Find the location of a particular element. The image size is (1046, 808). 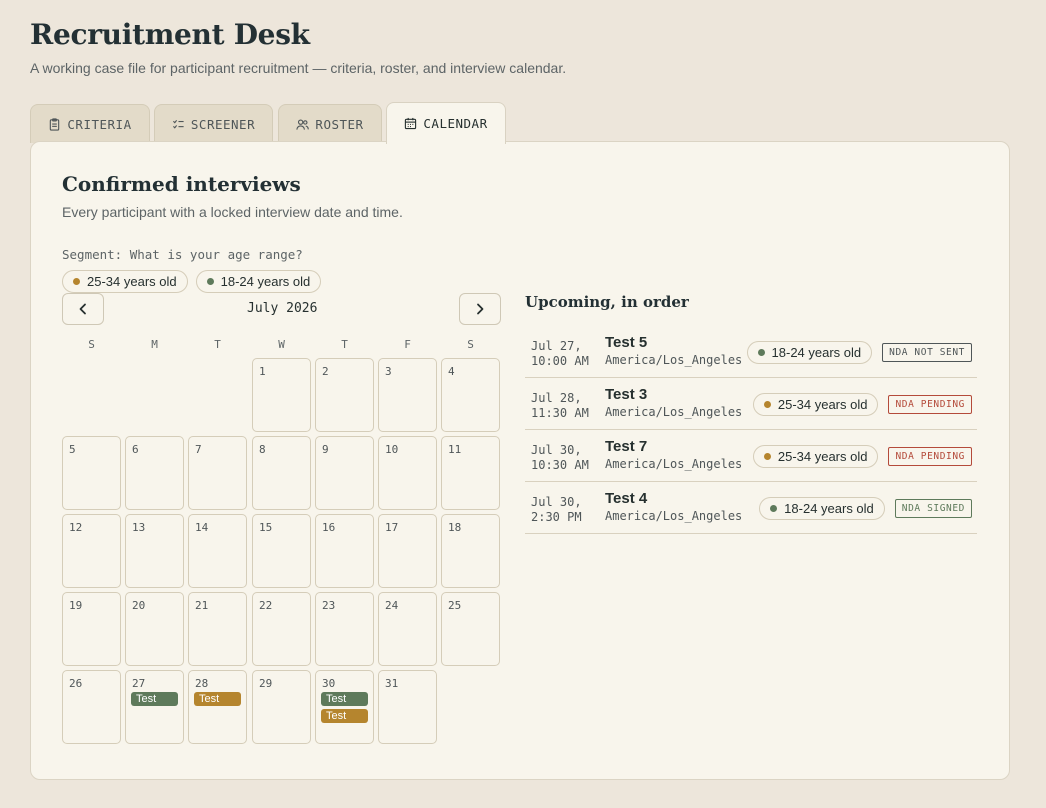

upcoming-title: Upcoming, in order is located at coordinates (607, 302).